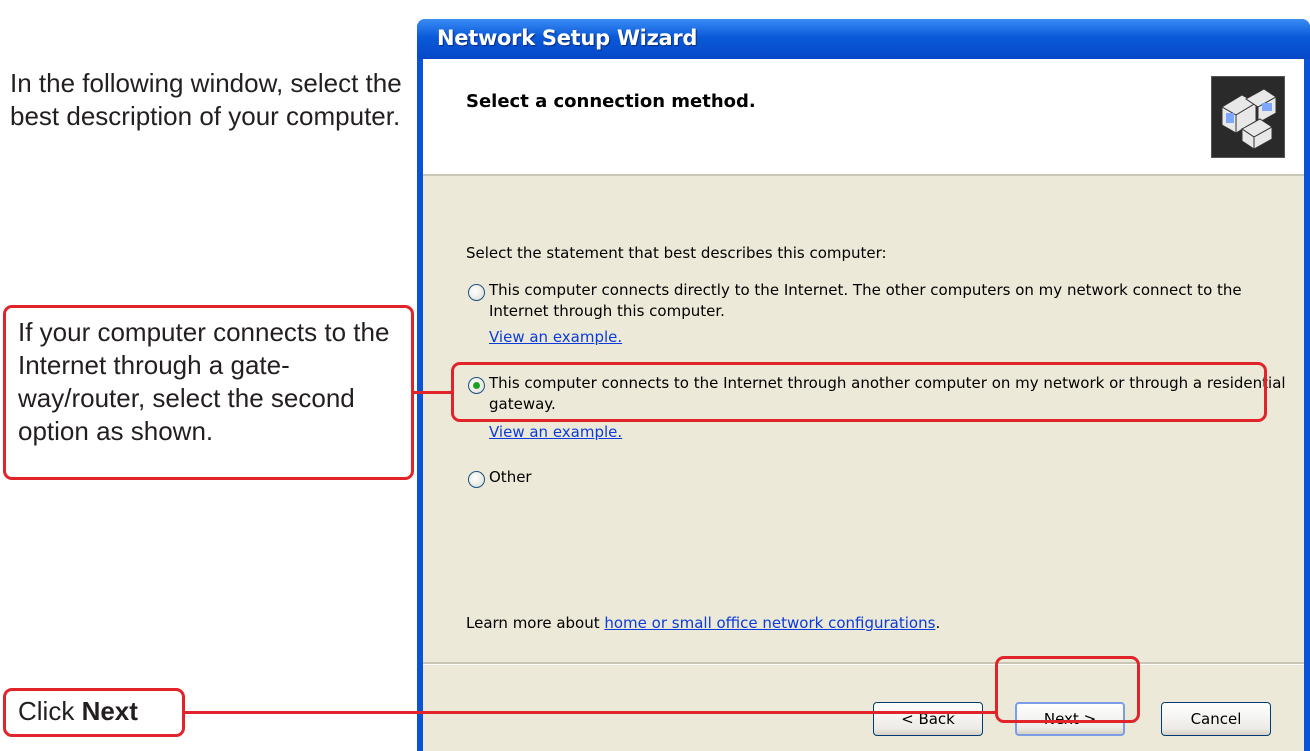 The height and width of the screenshot is (751, 1310). I want to click on radio-gateway-connection, so click(476, 385).